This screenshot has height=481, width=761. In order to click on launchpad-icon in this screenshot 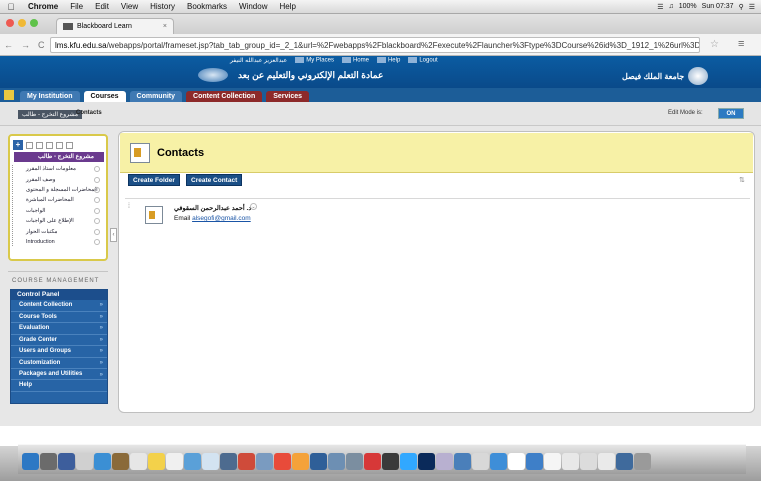, I will do `click(48, 461)`.